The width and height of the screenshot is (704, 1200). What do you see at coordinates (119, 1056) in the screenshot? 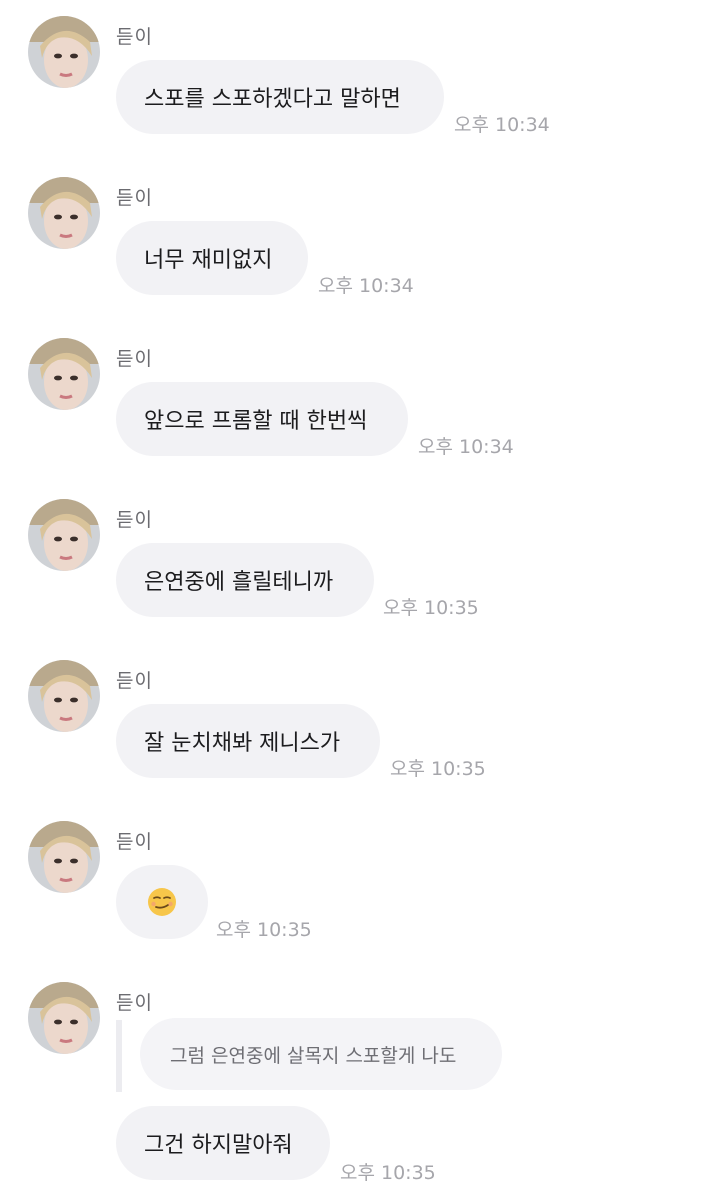
I see `reply-indicator-bar` at bounding box center [119, 1056].